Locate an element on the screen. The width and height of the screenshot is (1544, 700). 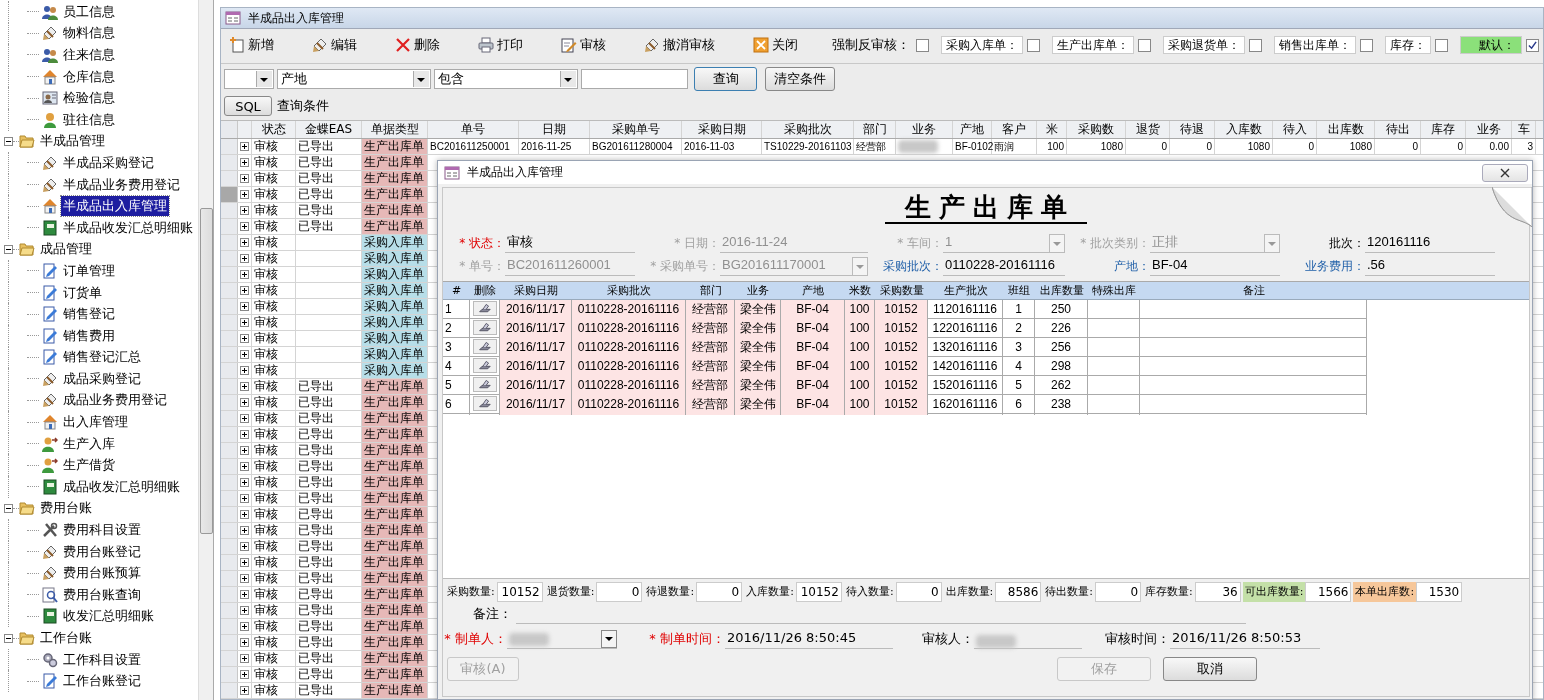
tree-item: 检验信息 is located at coordinates (89, 98).